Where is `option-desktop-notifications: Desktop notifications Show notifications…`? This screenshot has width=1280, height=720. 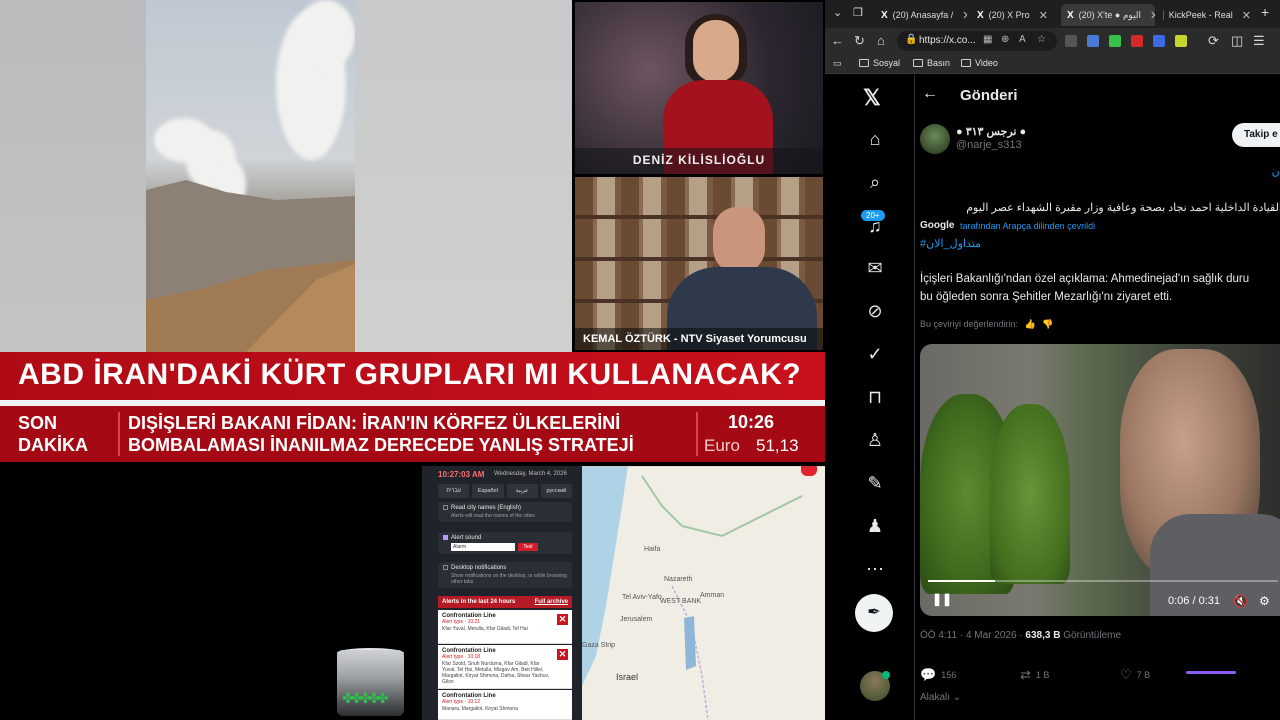 option-desktop-notifications: Desktop notifications Show notifications… is located at coordinates (505, 575).